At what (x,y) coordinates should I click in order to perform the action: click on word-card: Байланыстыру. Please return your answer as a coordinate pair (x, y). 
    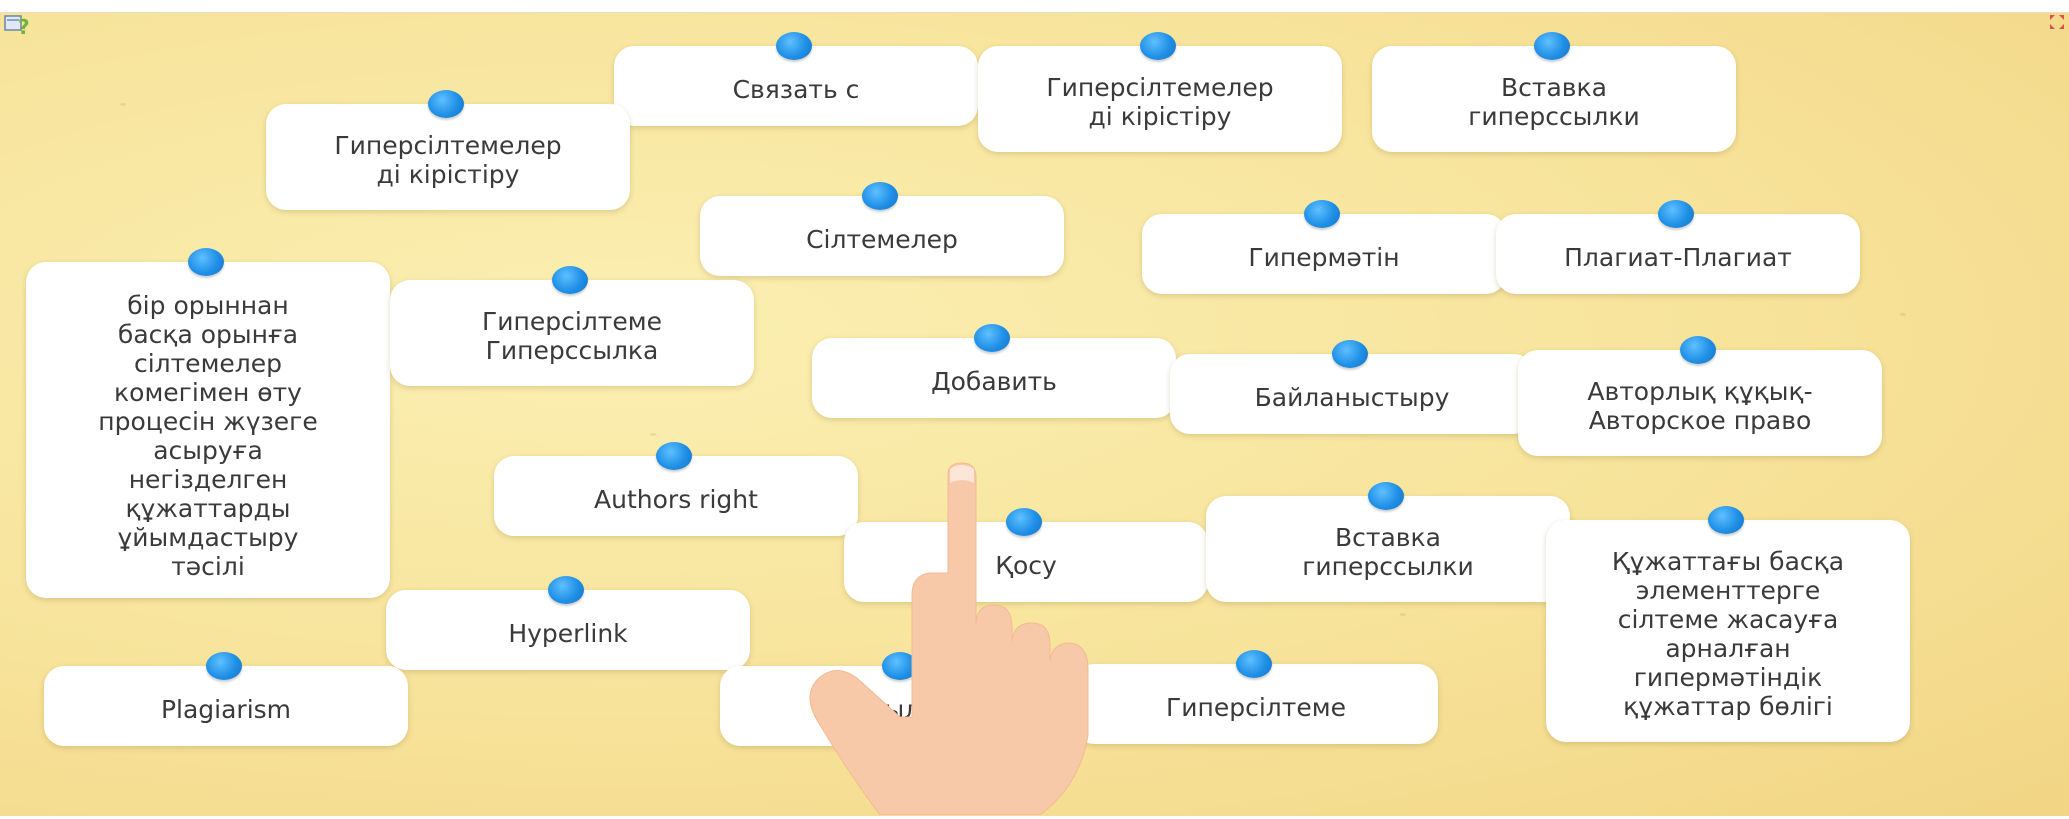
    Looking at the image, I should click on (1352, 387).